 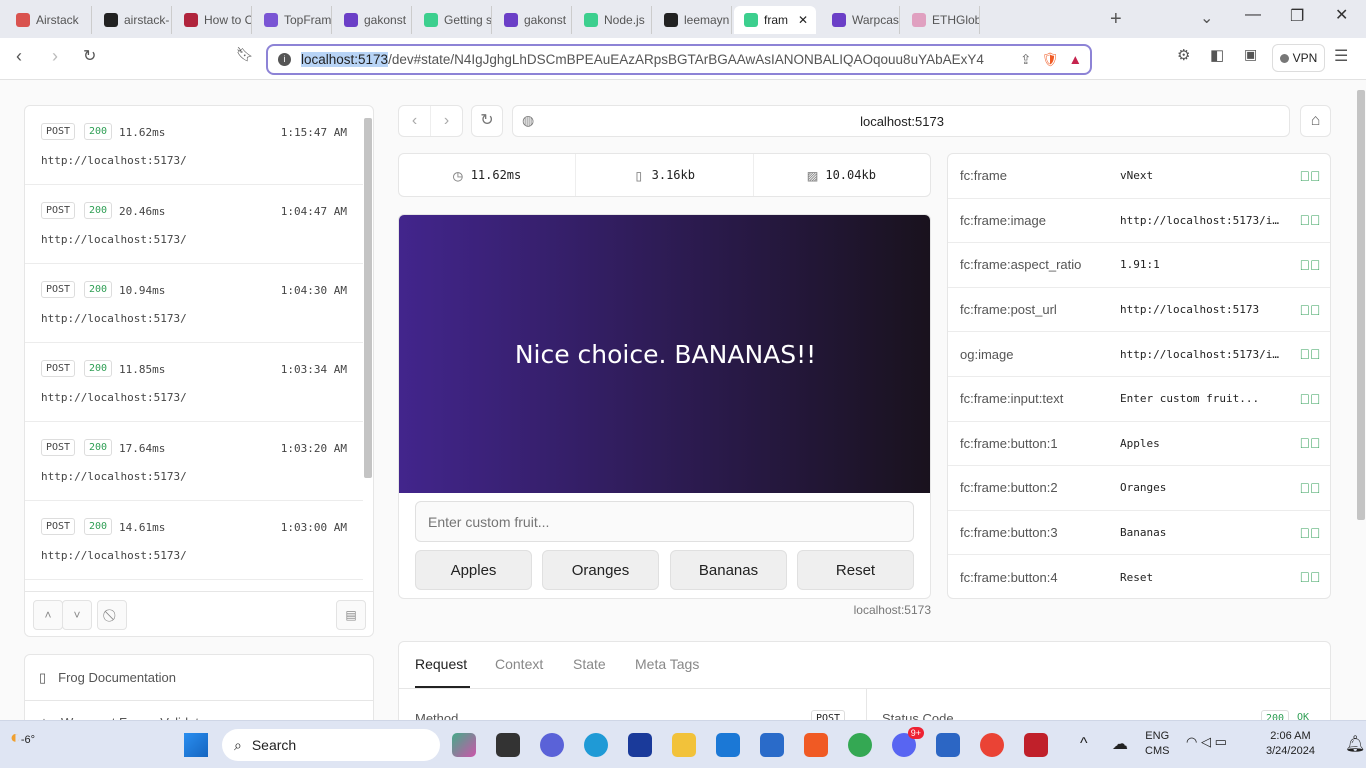 I want to click on page-scrollbar, so click(x=1361, y=305).